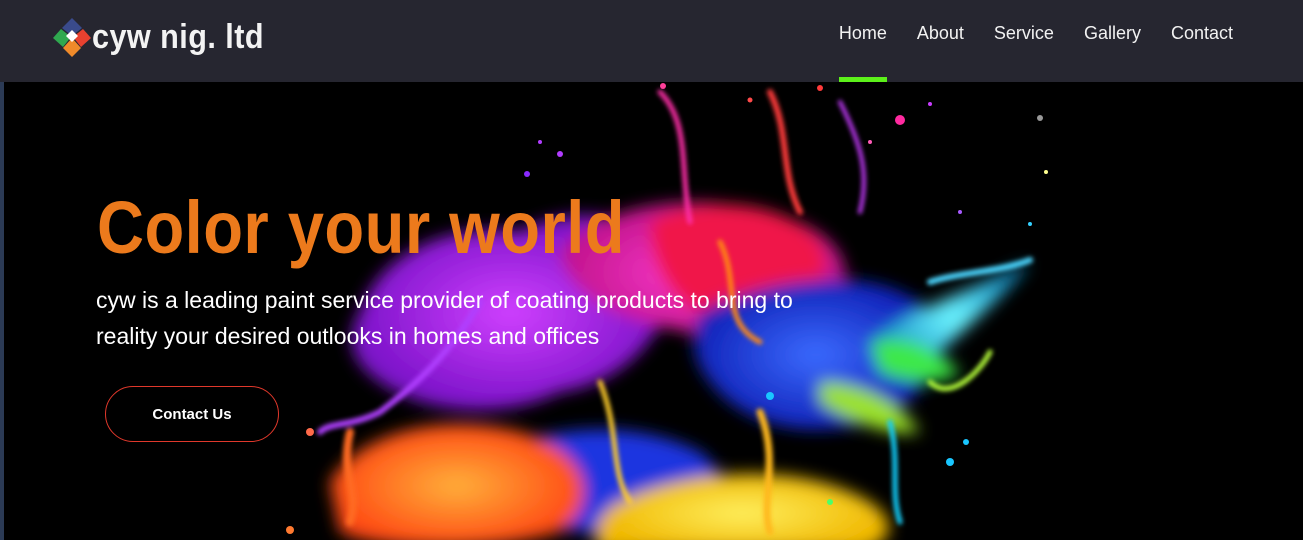 Image resolution: width=1303 pixels, height=540 pixels. Describe the element at coordinates (361, 227) in the screenshot. I see `hero-title: Color your world` at that location.